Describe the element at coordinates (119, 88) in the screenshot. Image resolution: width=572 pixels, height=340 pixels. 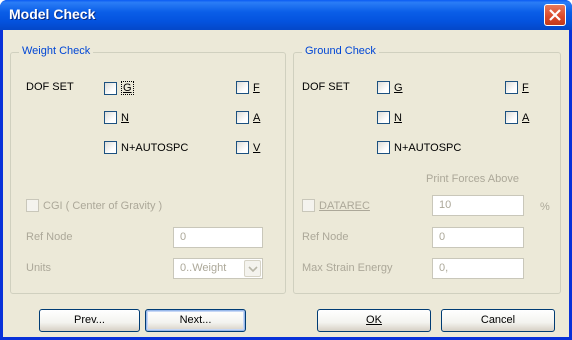
I see `weight-checkbox-g: G` at that location.